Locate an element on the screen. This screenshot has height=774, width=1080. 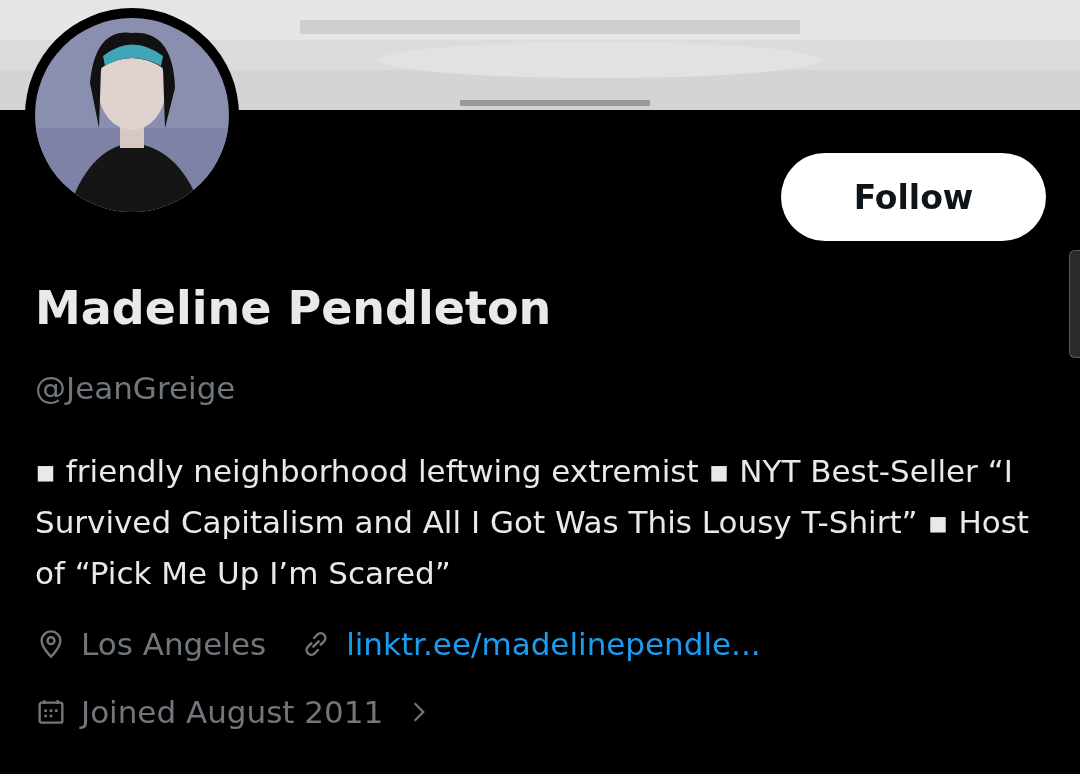
joined-date: Joined August 2011 is located at coordinates (232, 712).